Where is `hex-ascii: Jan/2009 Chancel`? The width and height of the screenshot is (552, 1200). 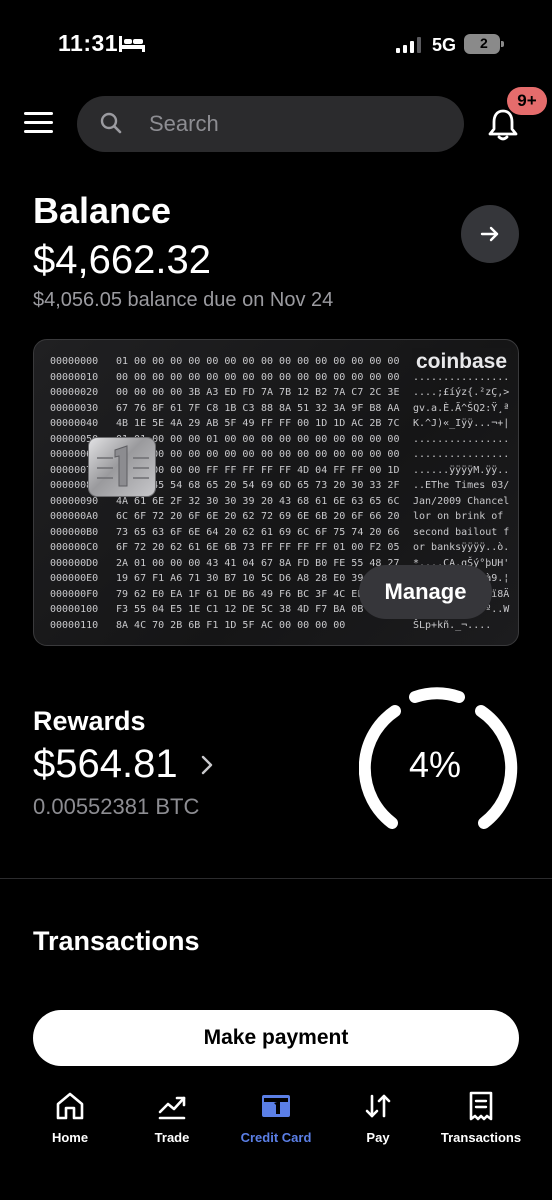
hex-ascii: Jan/2009 Chancel is located at coordinates (461, 501).